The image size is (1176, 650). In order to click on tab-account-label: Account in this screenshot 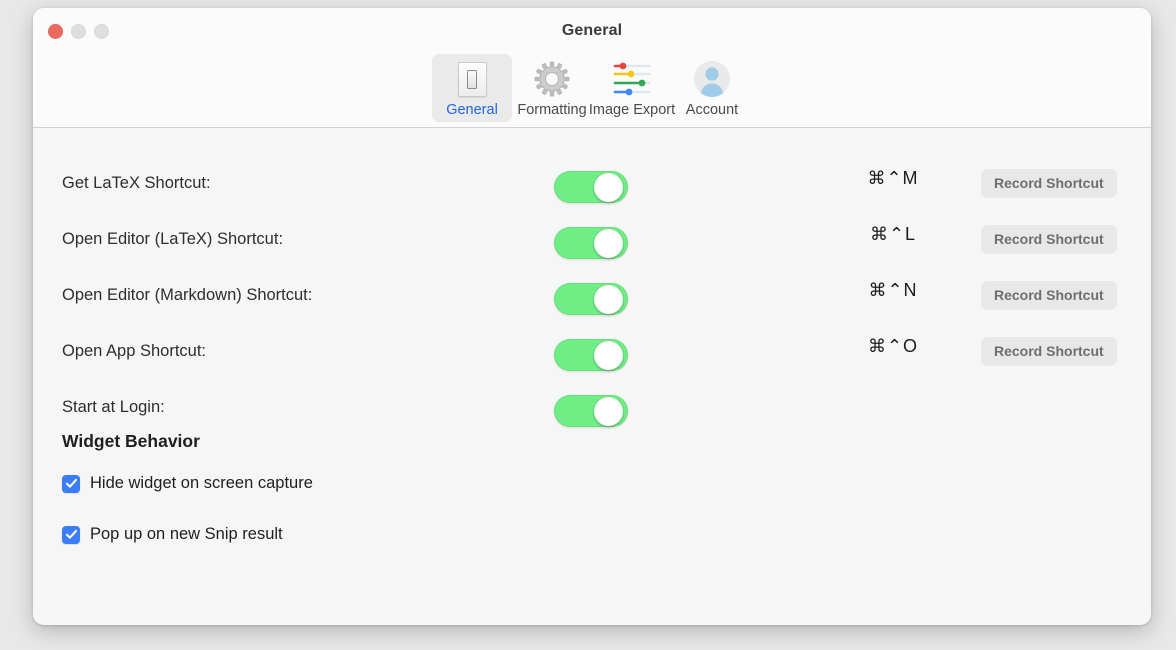, I will do `click(712, 110)`.